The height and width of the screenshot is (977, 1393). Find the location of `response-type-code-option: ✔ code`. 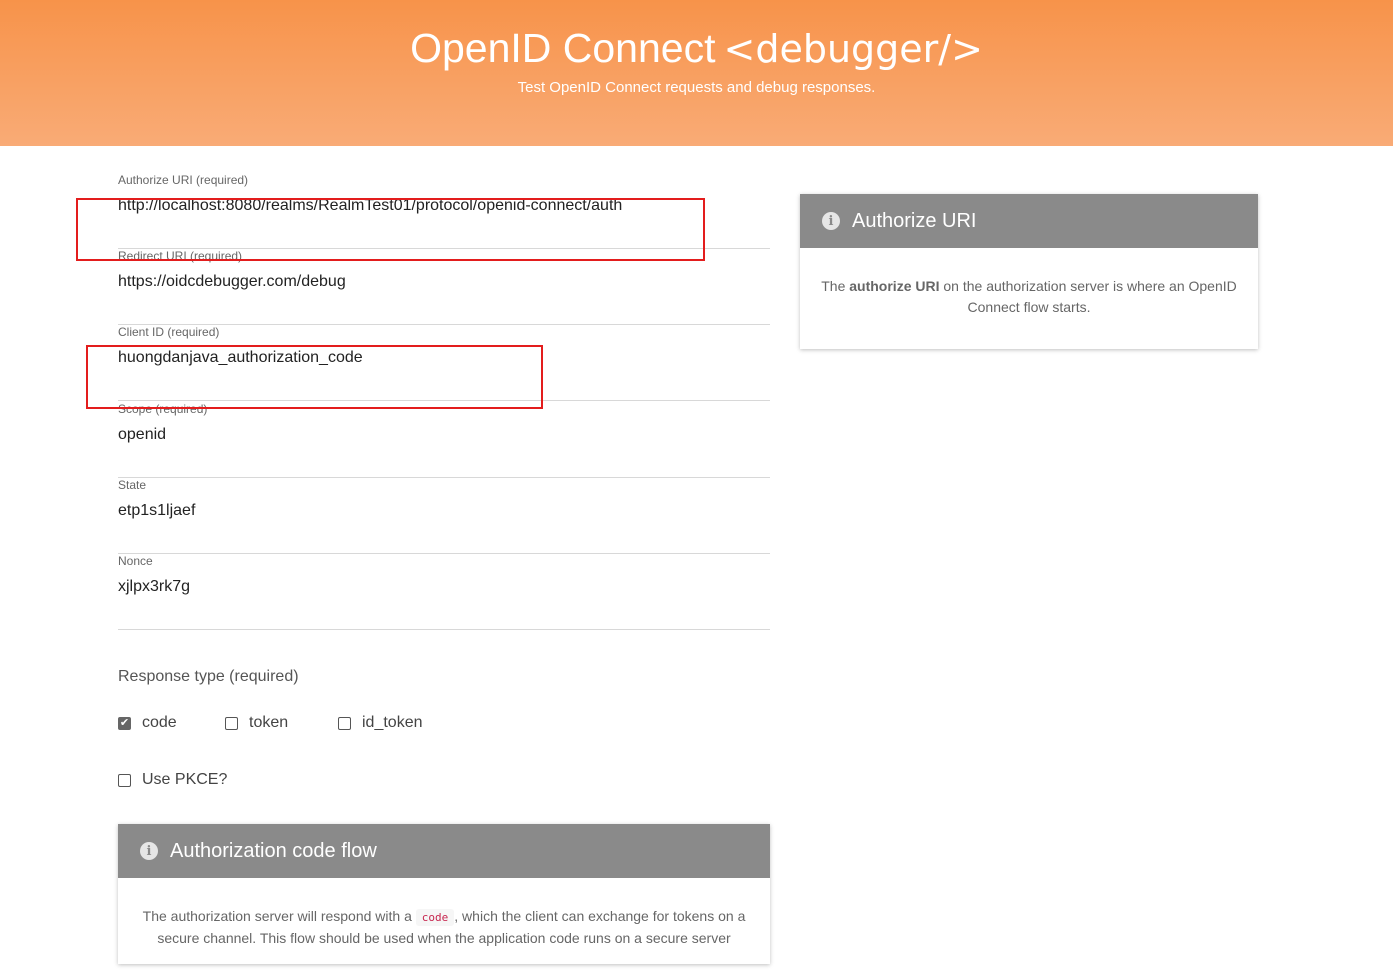

response-type-code-option: ✔ code is located at coordinates (147, 723).